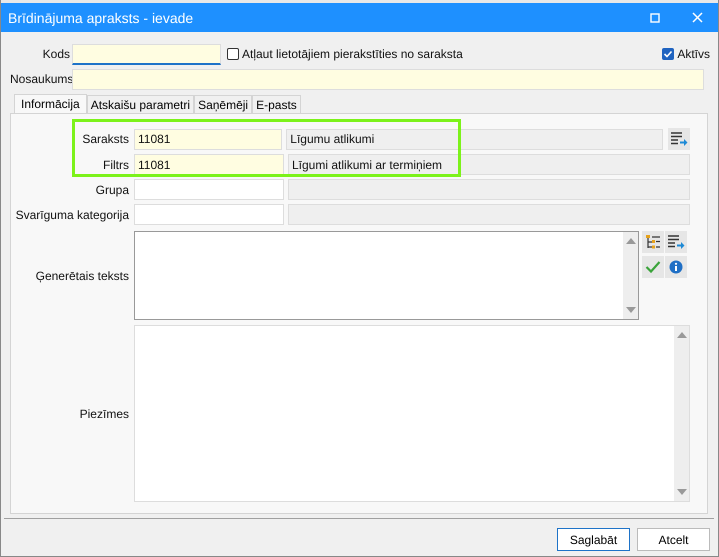  What do you see at coordinates (276, 104) in the screenshot?
I see `tab: E-pasts` at bounding box center [276, 104].